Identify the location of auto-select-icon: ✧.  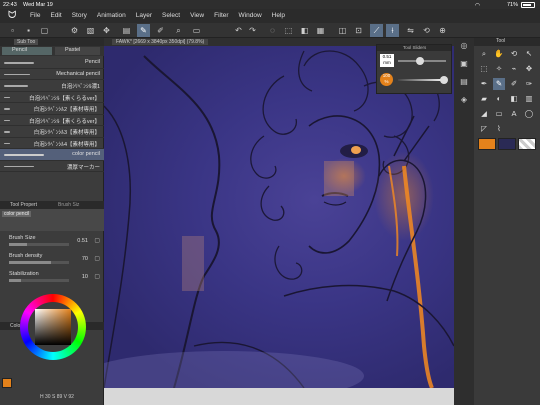
(499, 69).